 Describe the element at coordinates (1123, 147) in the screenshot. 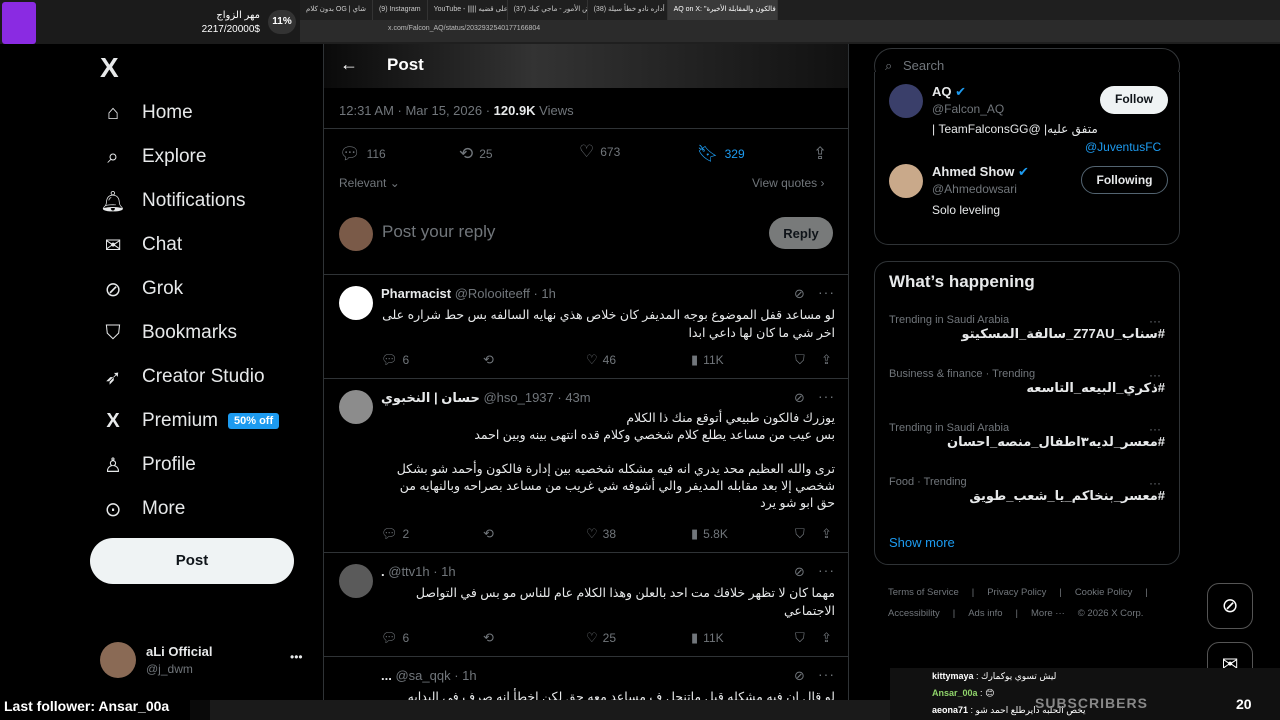

I see `bio-mention-link: @JuventusFC` at that location.